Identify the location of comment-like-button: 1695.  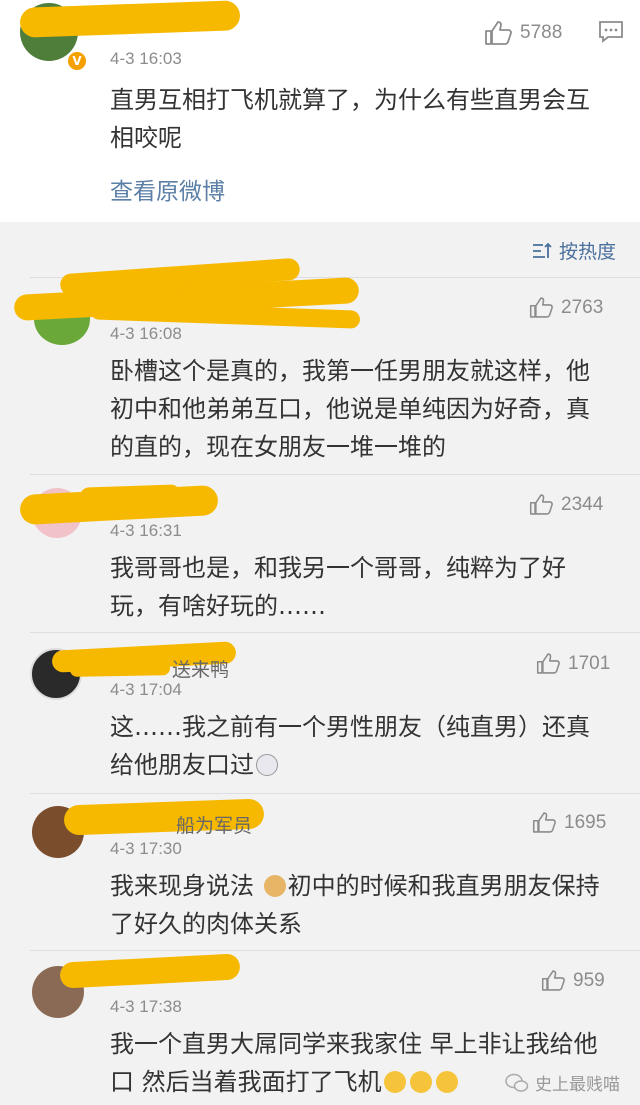
(569, 822).